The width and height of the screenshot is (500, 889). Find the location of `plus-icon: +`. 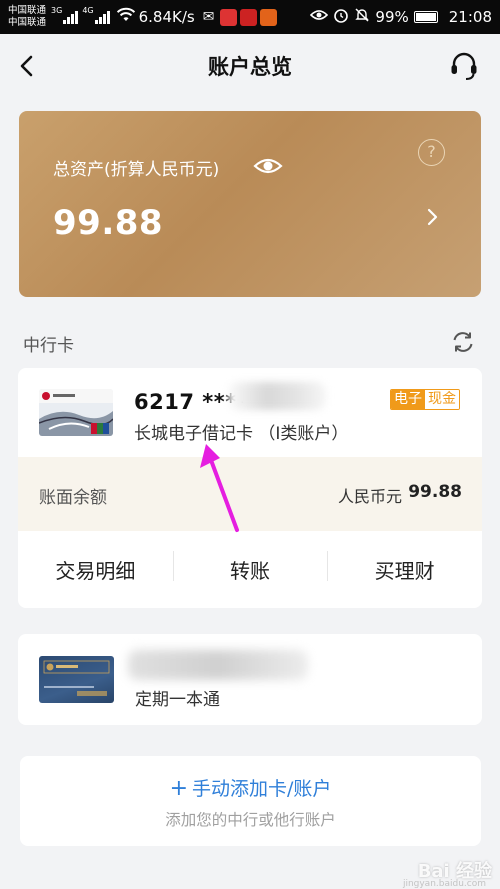

plus-icon: + is located at coordinates (179, 788).